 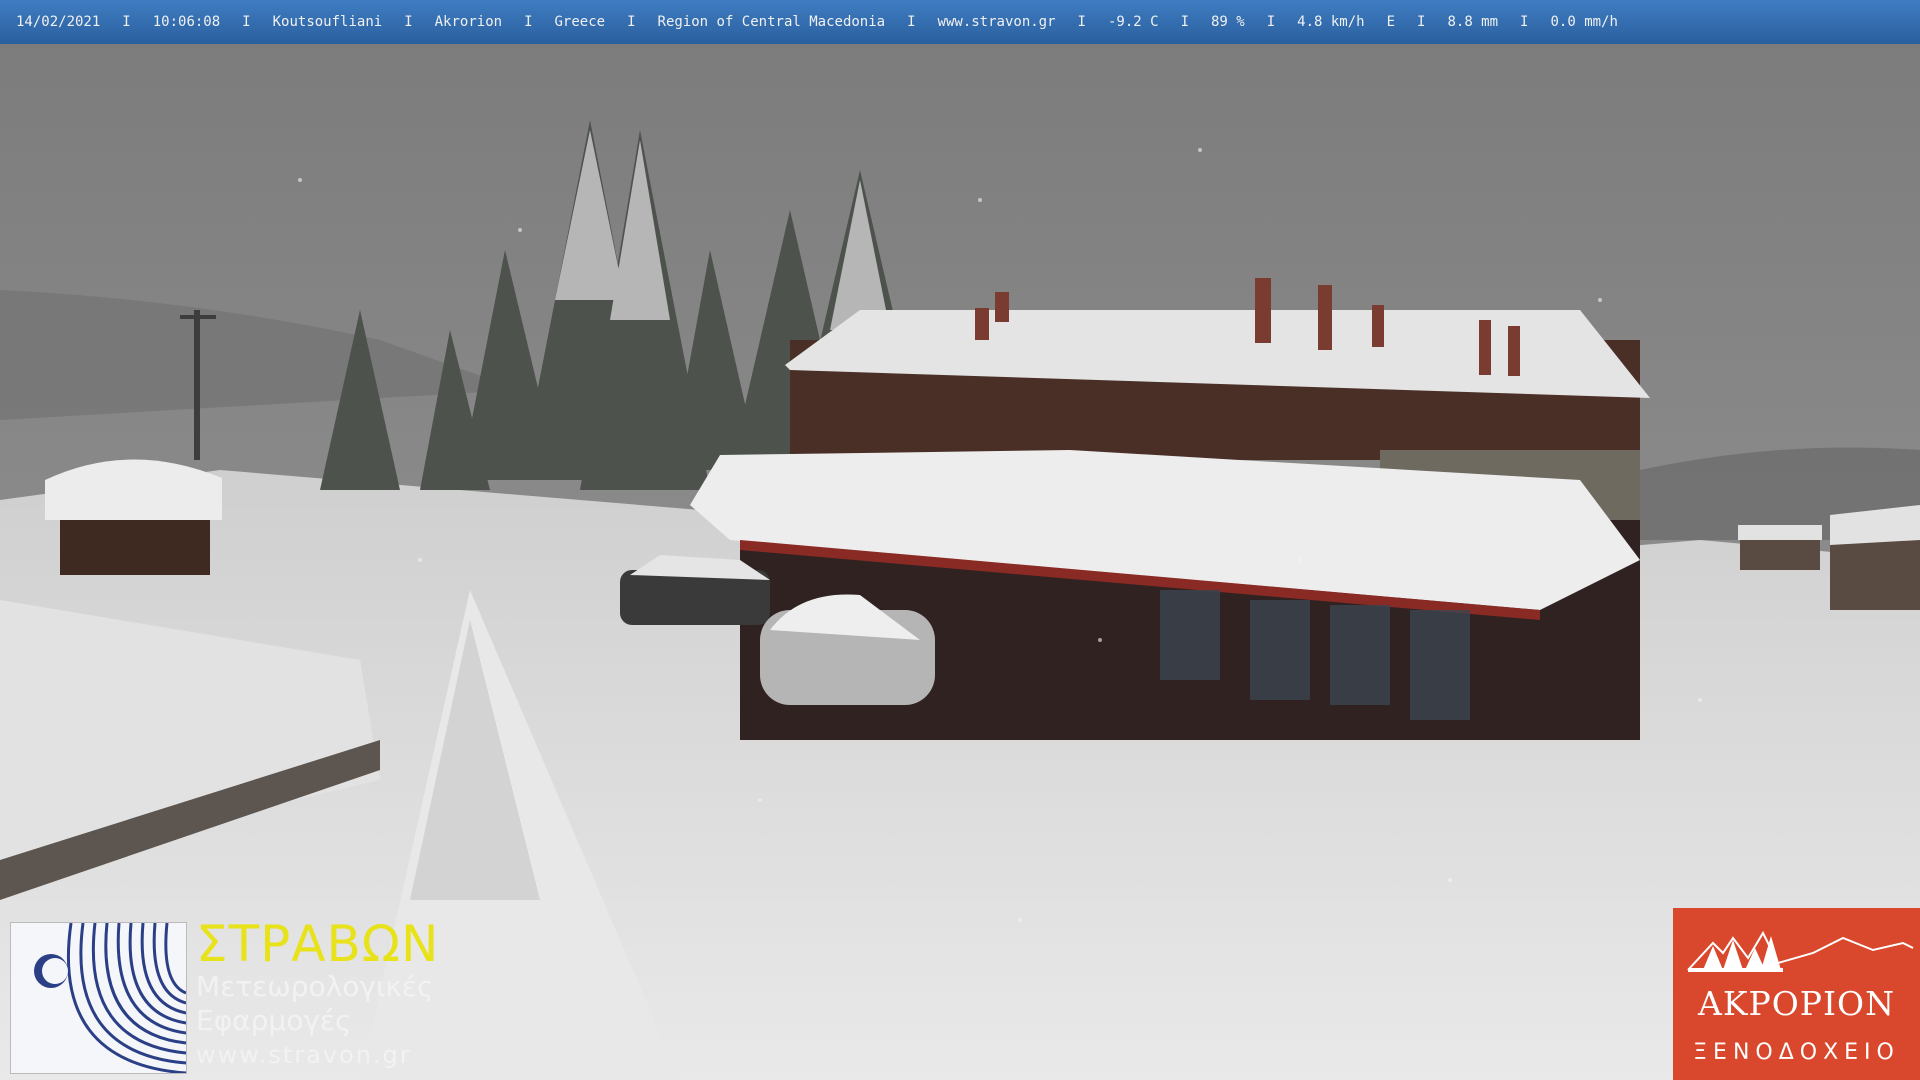 What do you see at coordinates (1796, 1052) in the screenshot?
I see `akrorion-subtitle: ΞΕΝΟΔΟΧΕΙΟ` at bounding box center [1796, 1052].